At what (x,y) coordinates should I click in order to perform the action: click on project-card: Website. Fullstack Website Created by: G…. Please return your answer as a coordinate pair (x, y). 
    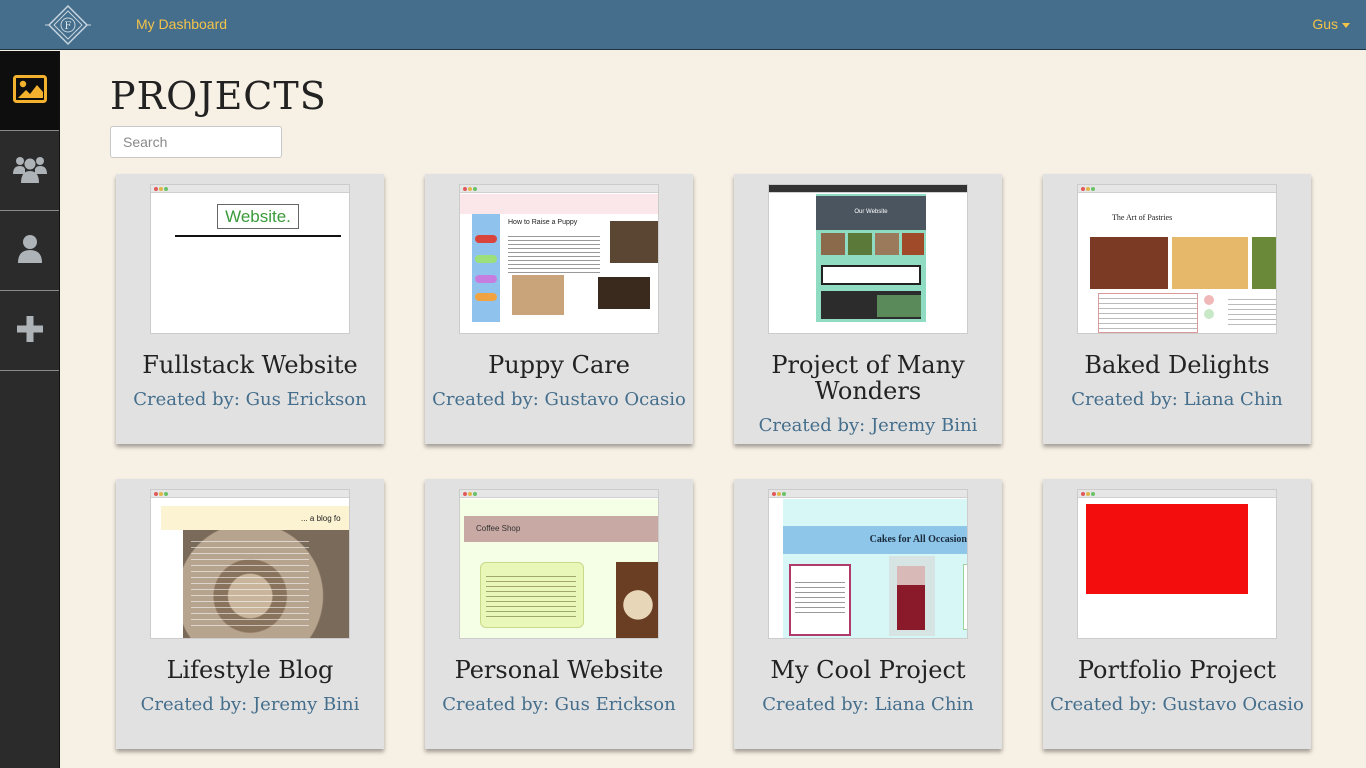
    Looking at the image, I should click on (250, 309).